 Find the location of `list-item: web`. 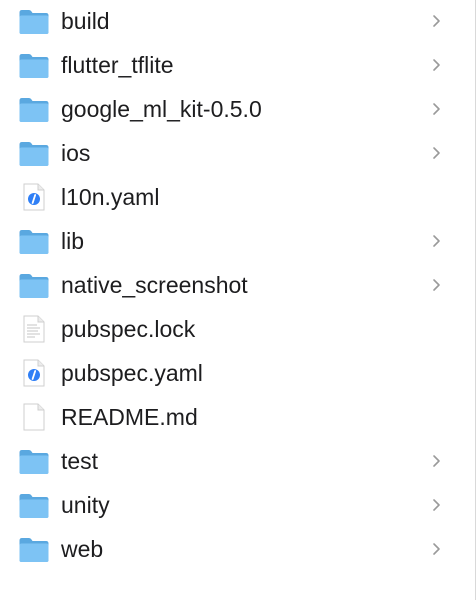

list-item: web is located at coordinates (237, 550).